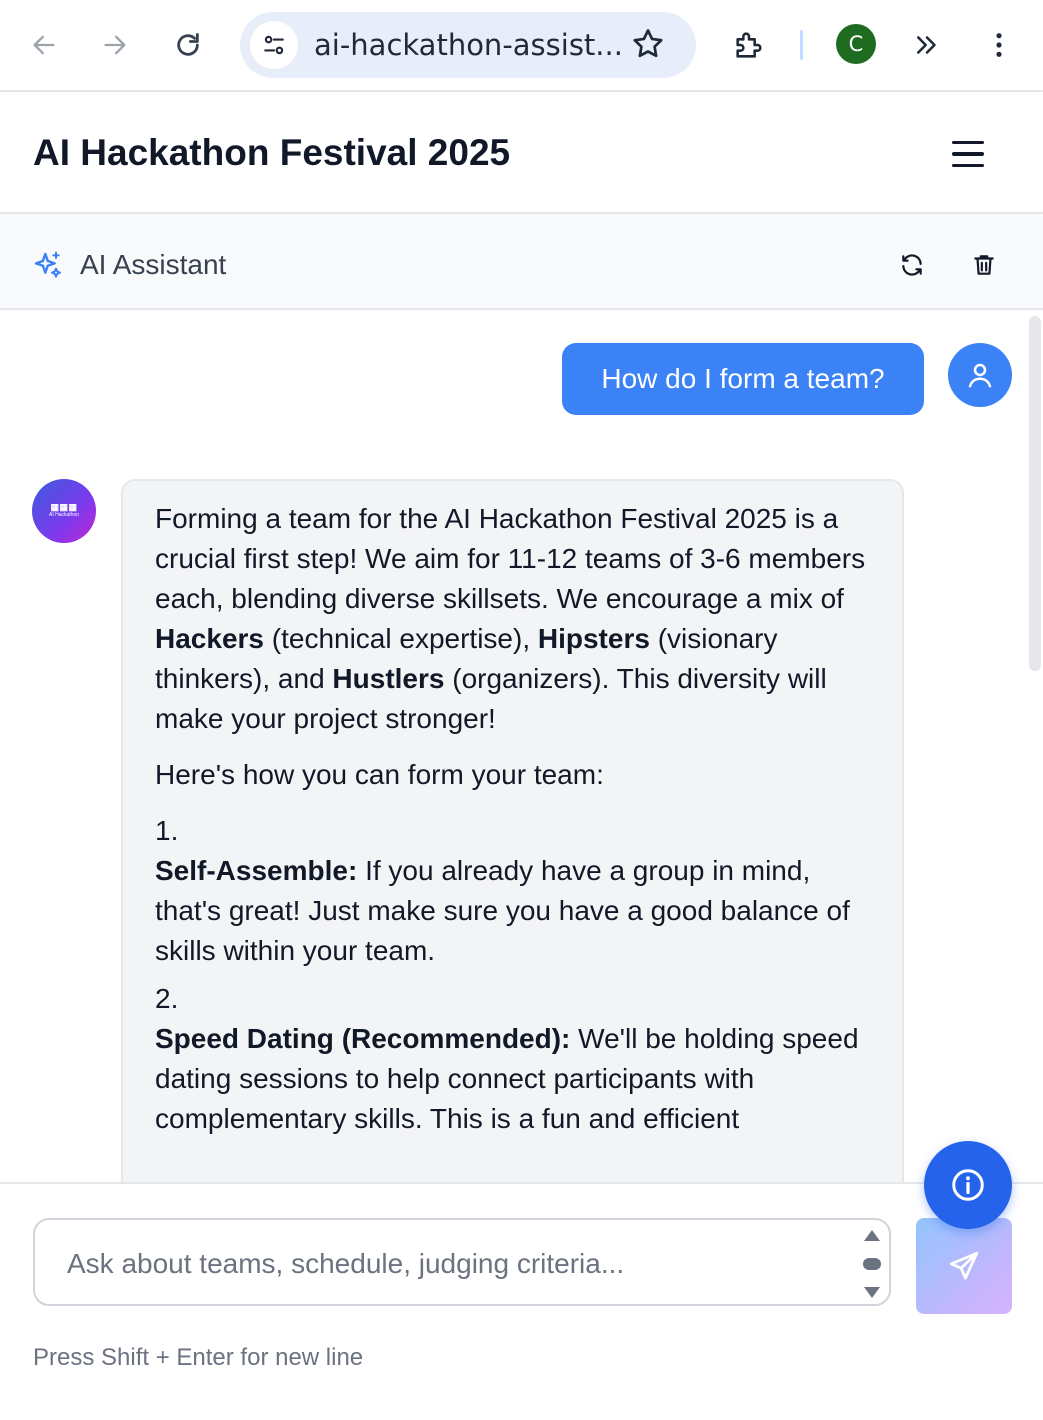 Image resolution: width=1043 pixels, height=1420 pixels. I want to click on hamburger-menu-button, so click(968, 154).